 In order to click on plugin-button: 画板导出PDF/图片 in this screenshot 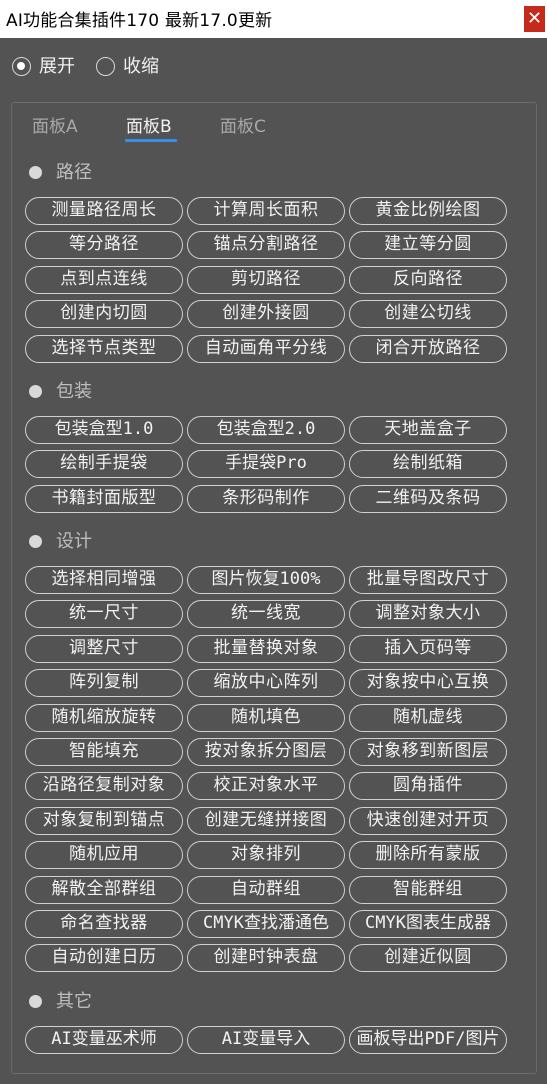, I will do `click(428, 1040)`.